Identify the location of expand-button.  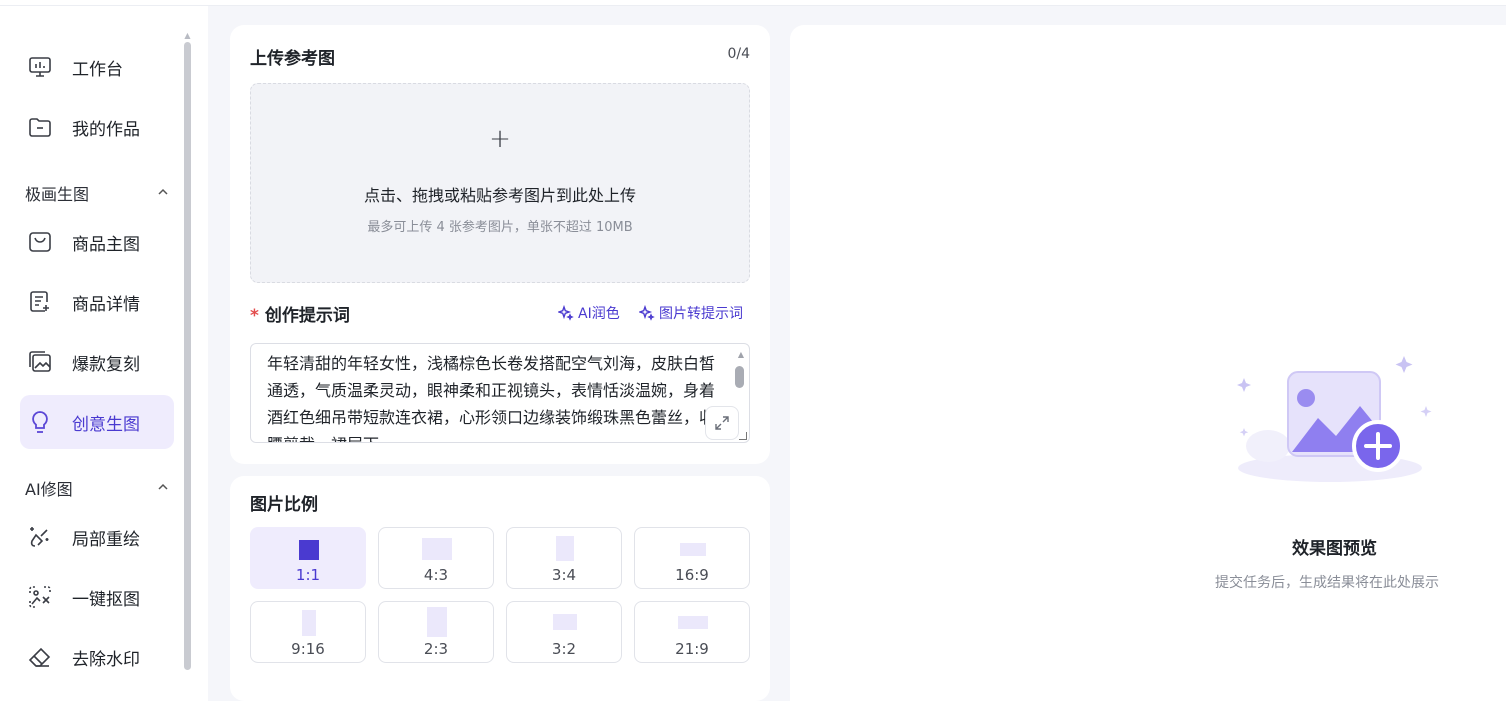
(722, 423).